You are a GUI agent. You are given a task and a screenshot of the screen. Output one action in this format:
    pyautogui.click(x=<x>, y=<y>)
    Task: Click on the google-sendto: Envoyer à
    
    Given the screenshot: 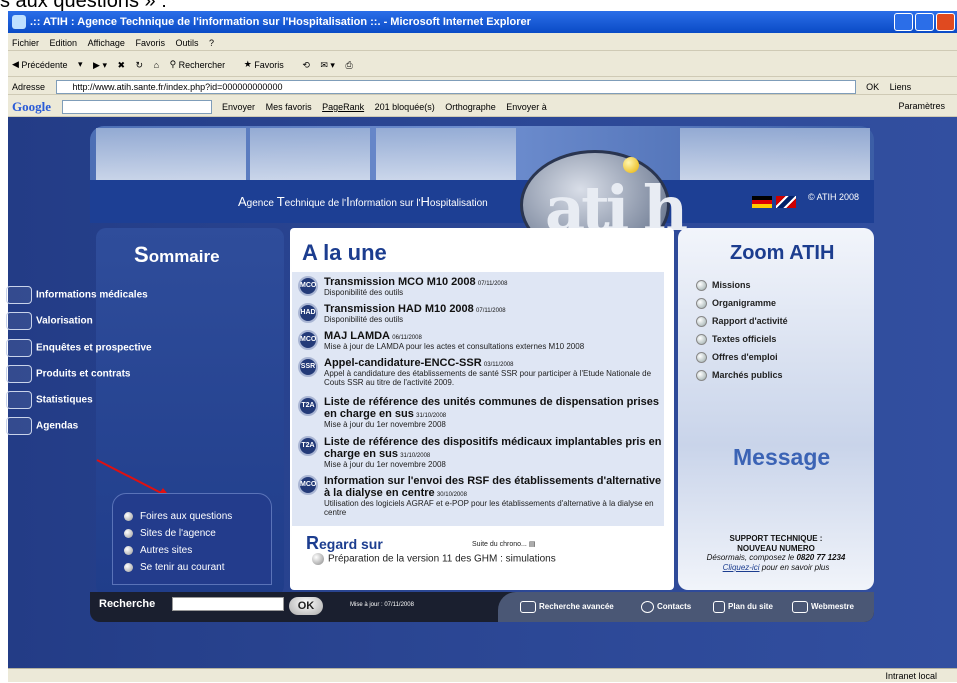 What is the action you would take?
    pyautogui.click(x=526, y=106)
    